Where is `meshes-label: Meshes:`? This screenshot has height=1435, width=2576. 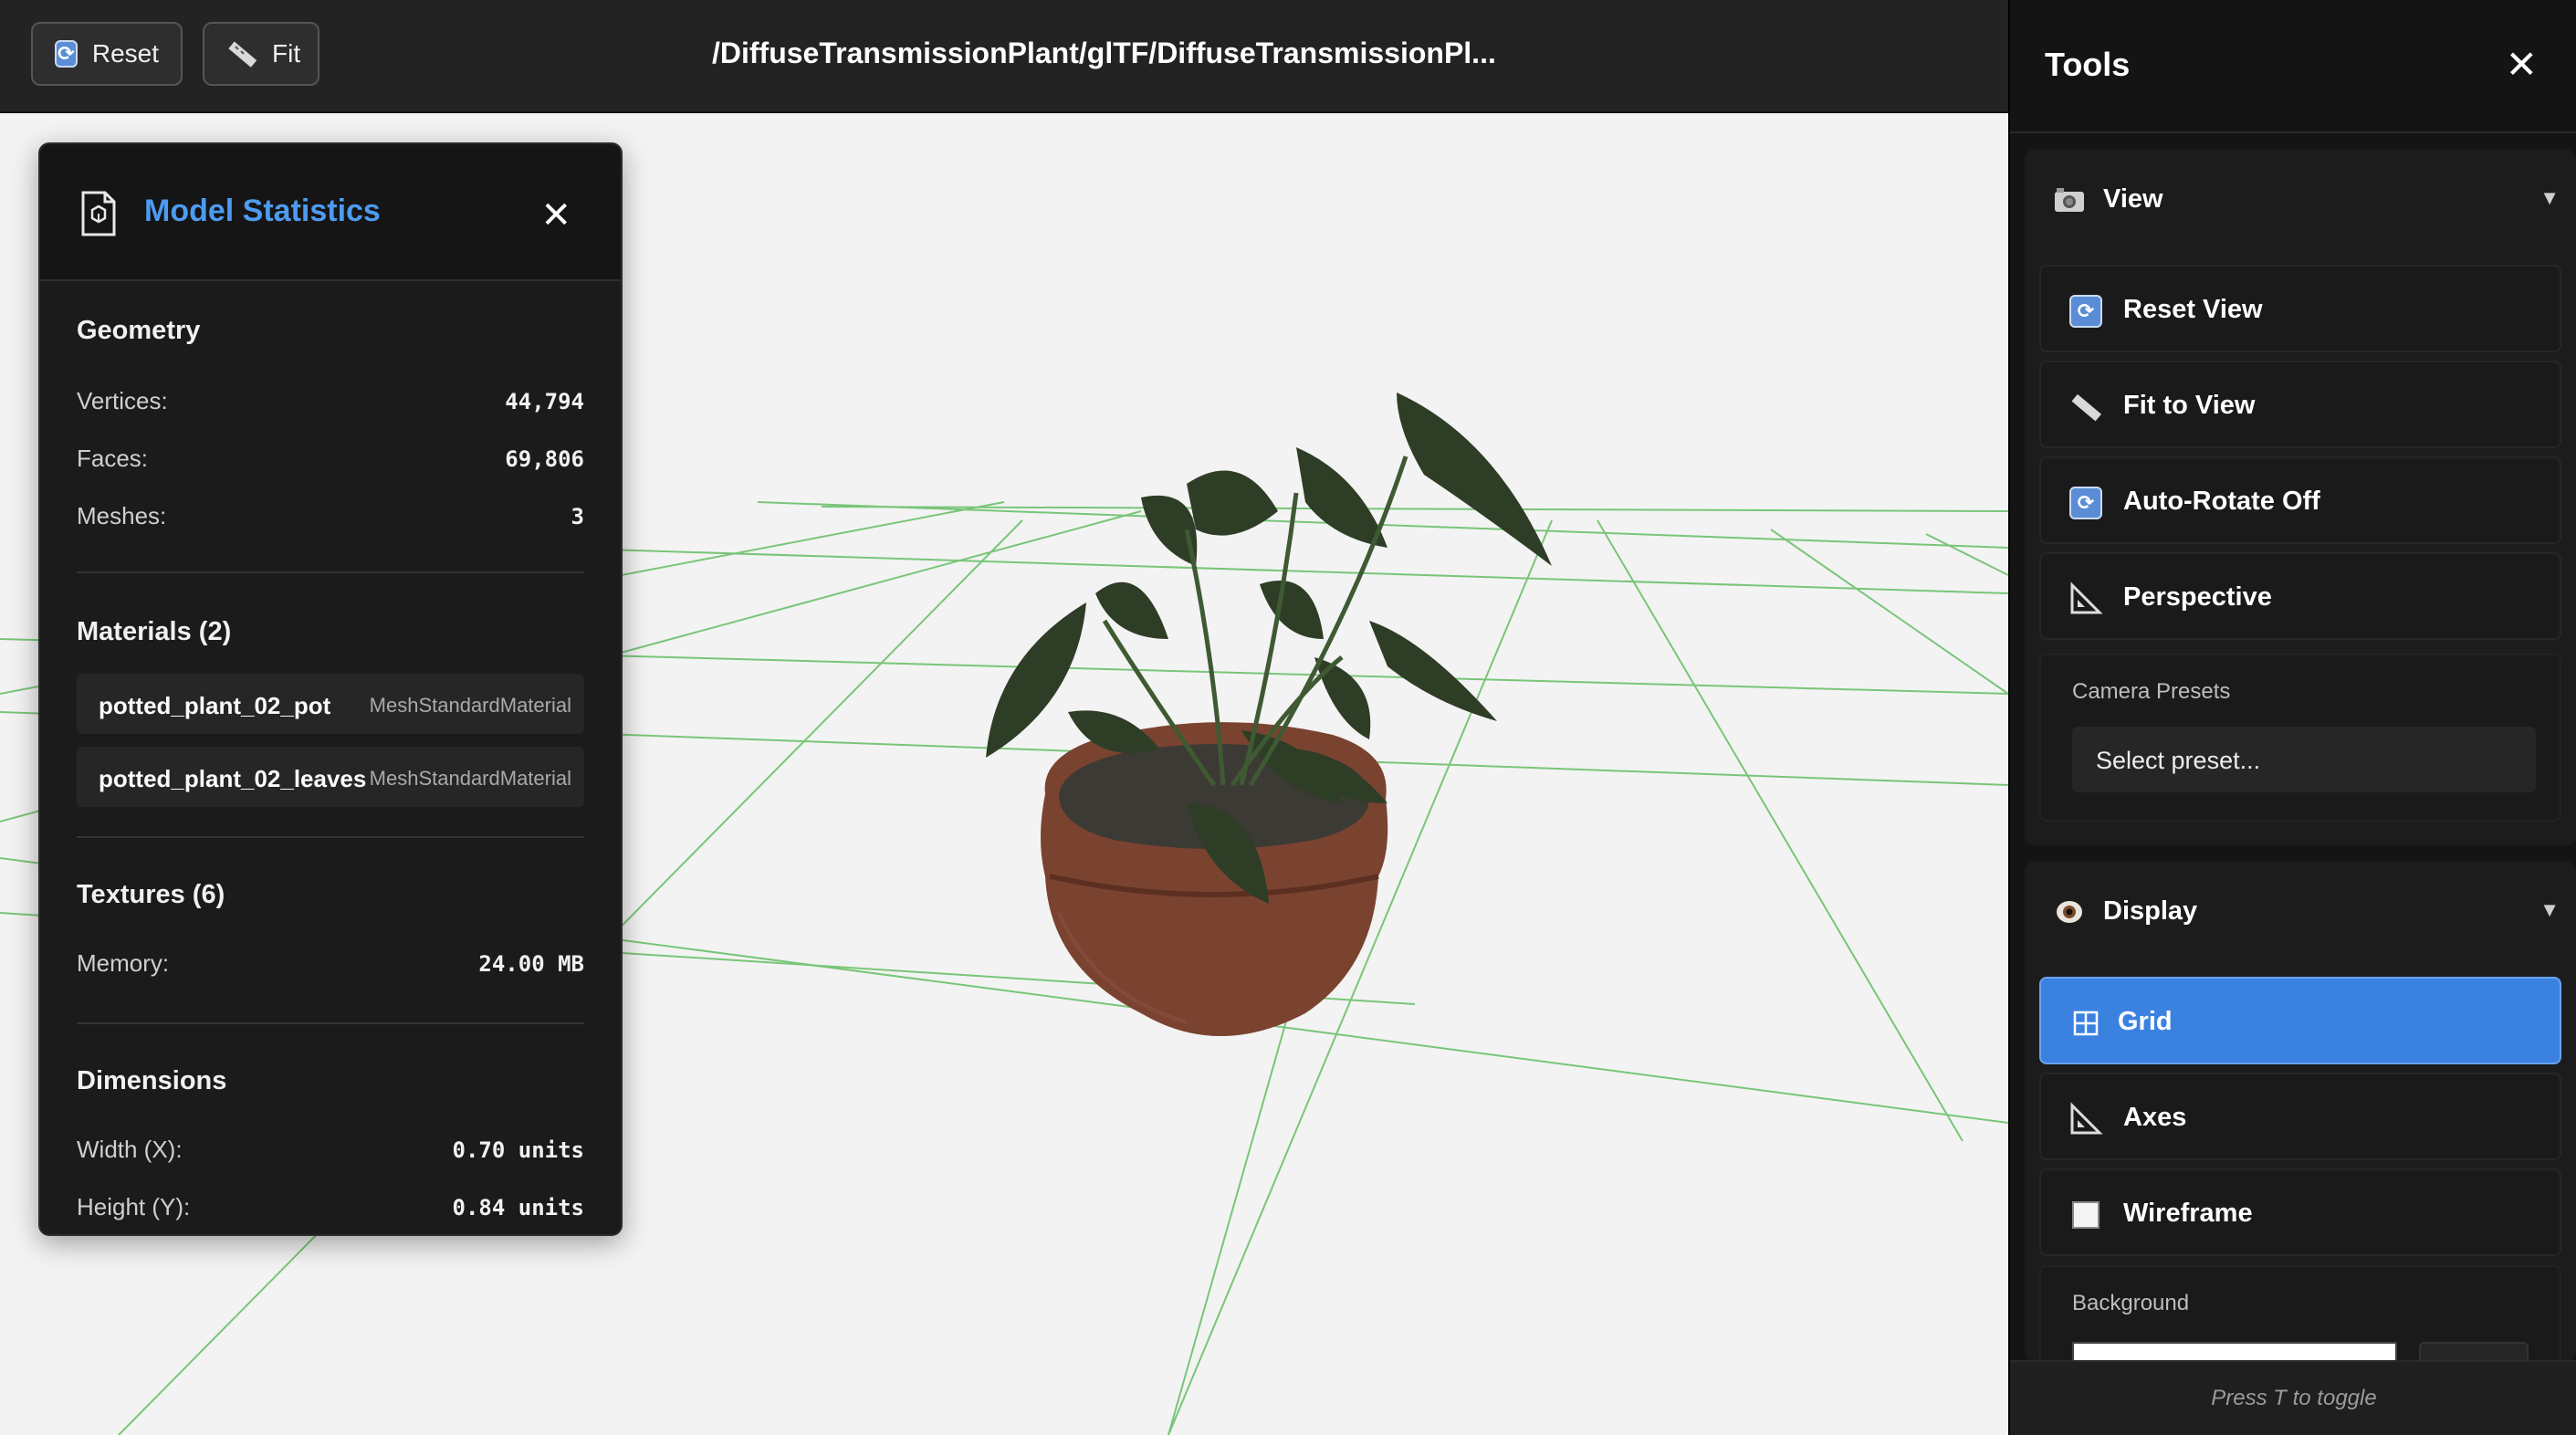 meshes-label: Meshes: is located at coordinates (122, 515).